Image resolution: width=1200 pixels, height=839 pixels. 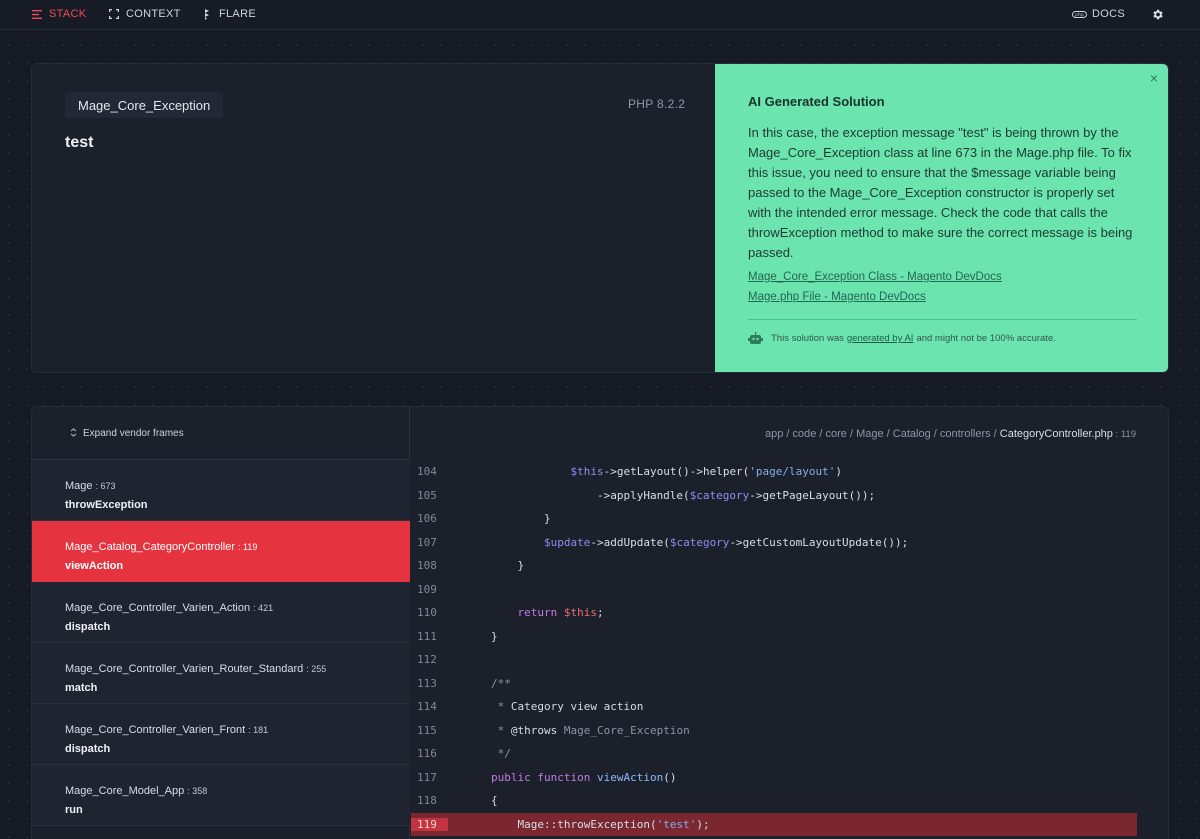 What do you see at coordinates (774, 684) in the screenshot?
I see `code-line: 113 /**` at bounding box center [774, 684].